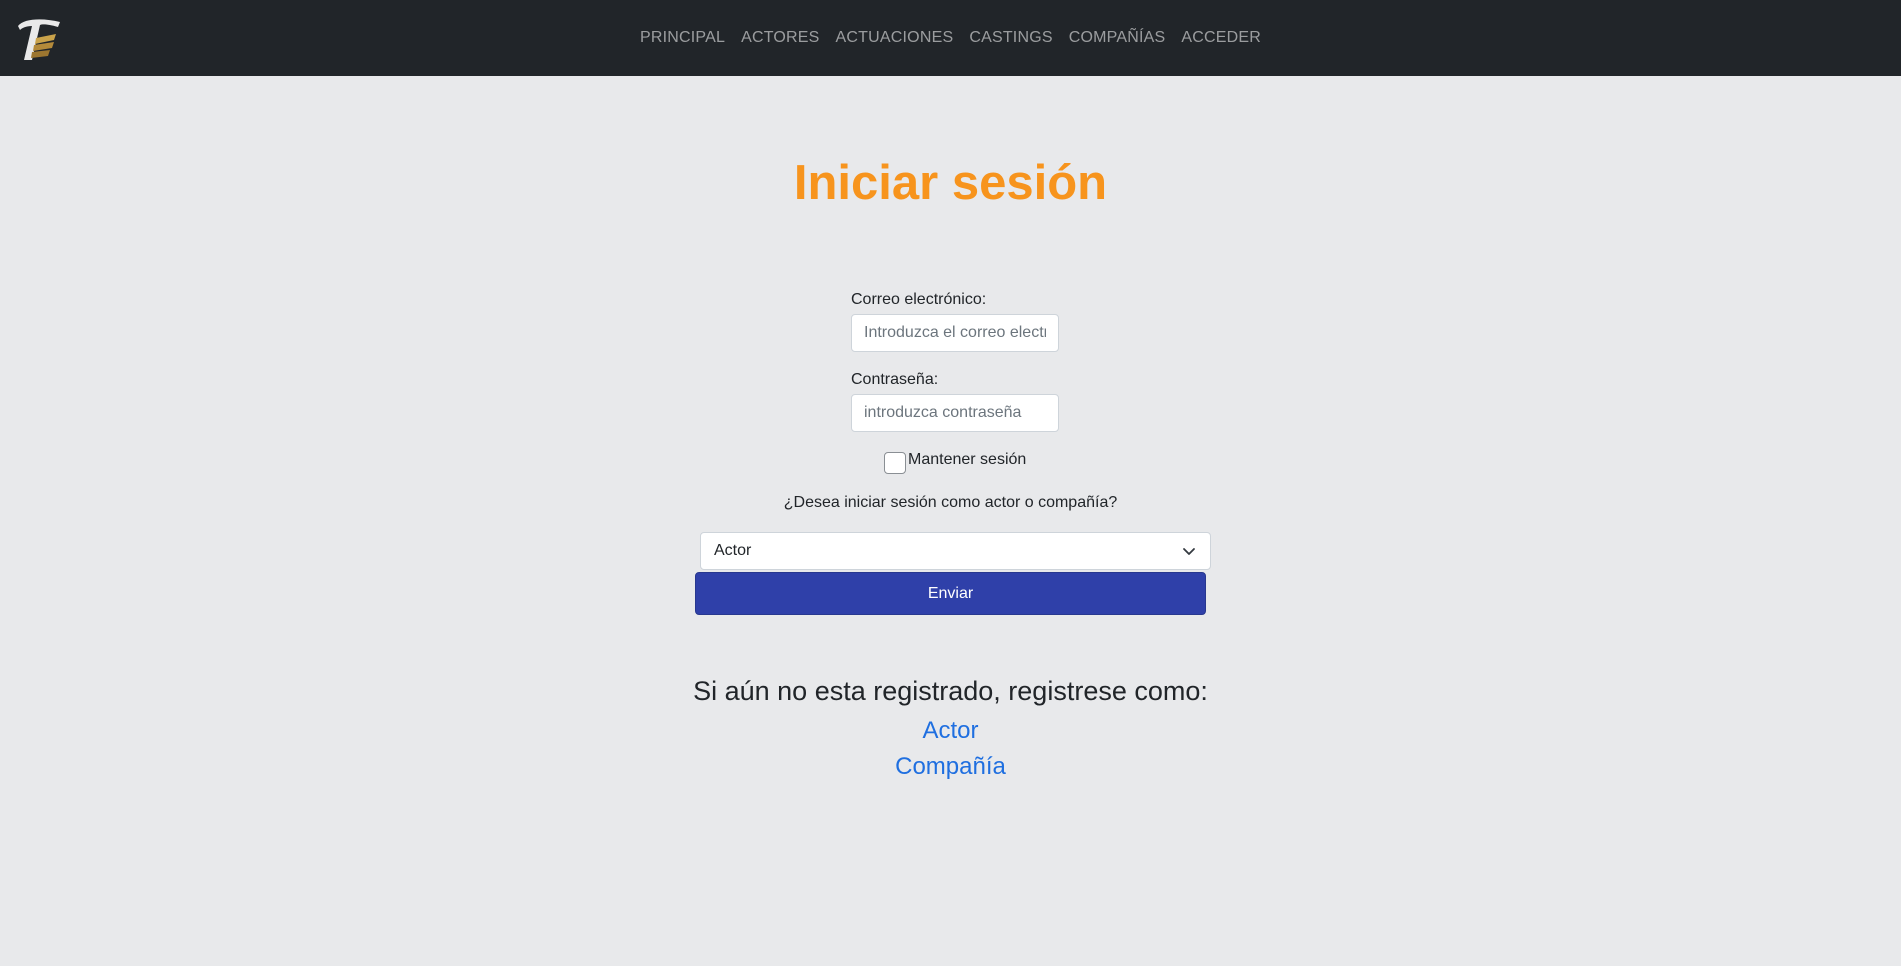 This screenshot has width=1901, height=966. Describe the element at coordinates (955, 333) in the screenshot. I see `email-field` at that location.